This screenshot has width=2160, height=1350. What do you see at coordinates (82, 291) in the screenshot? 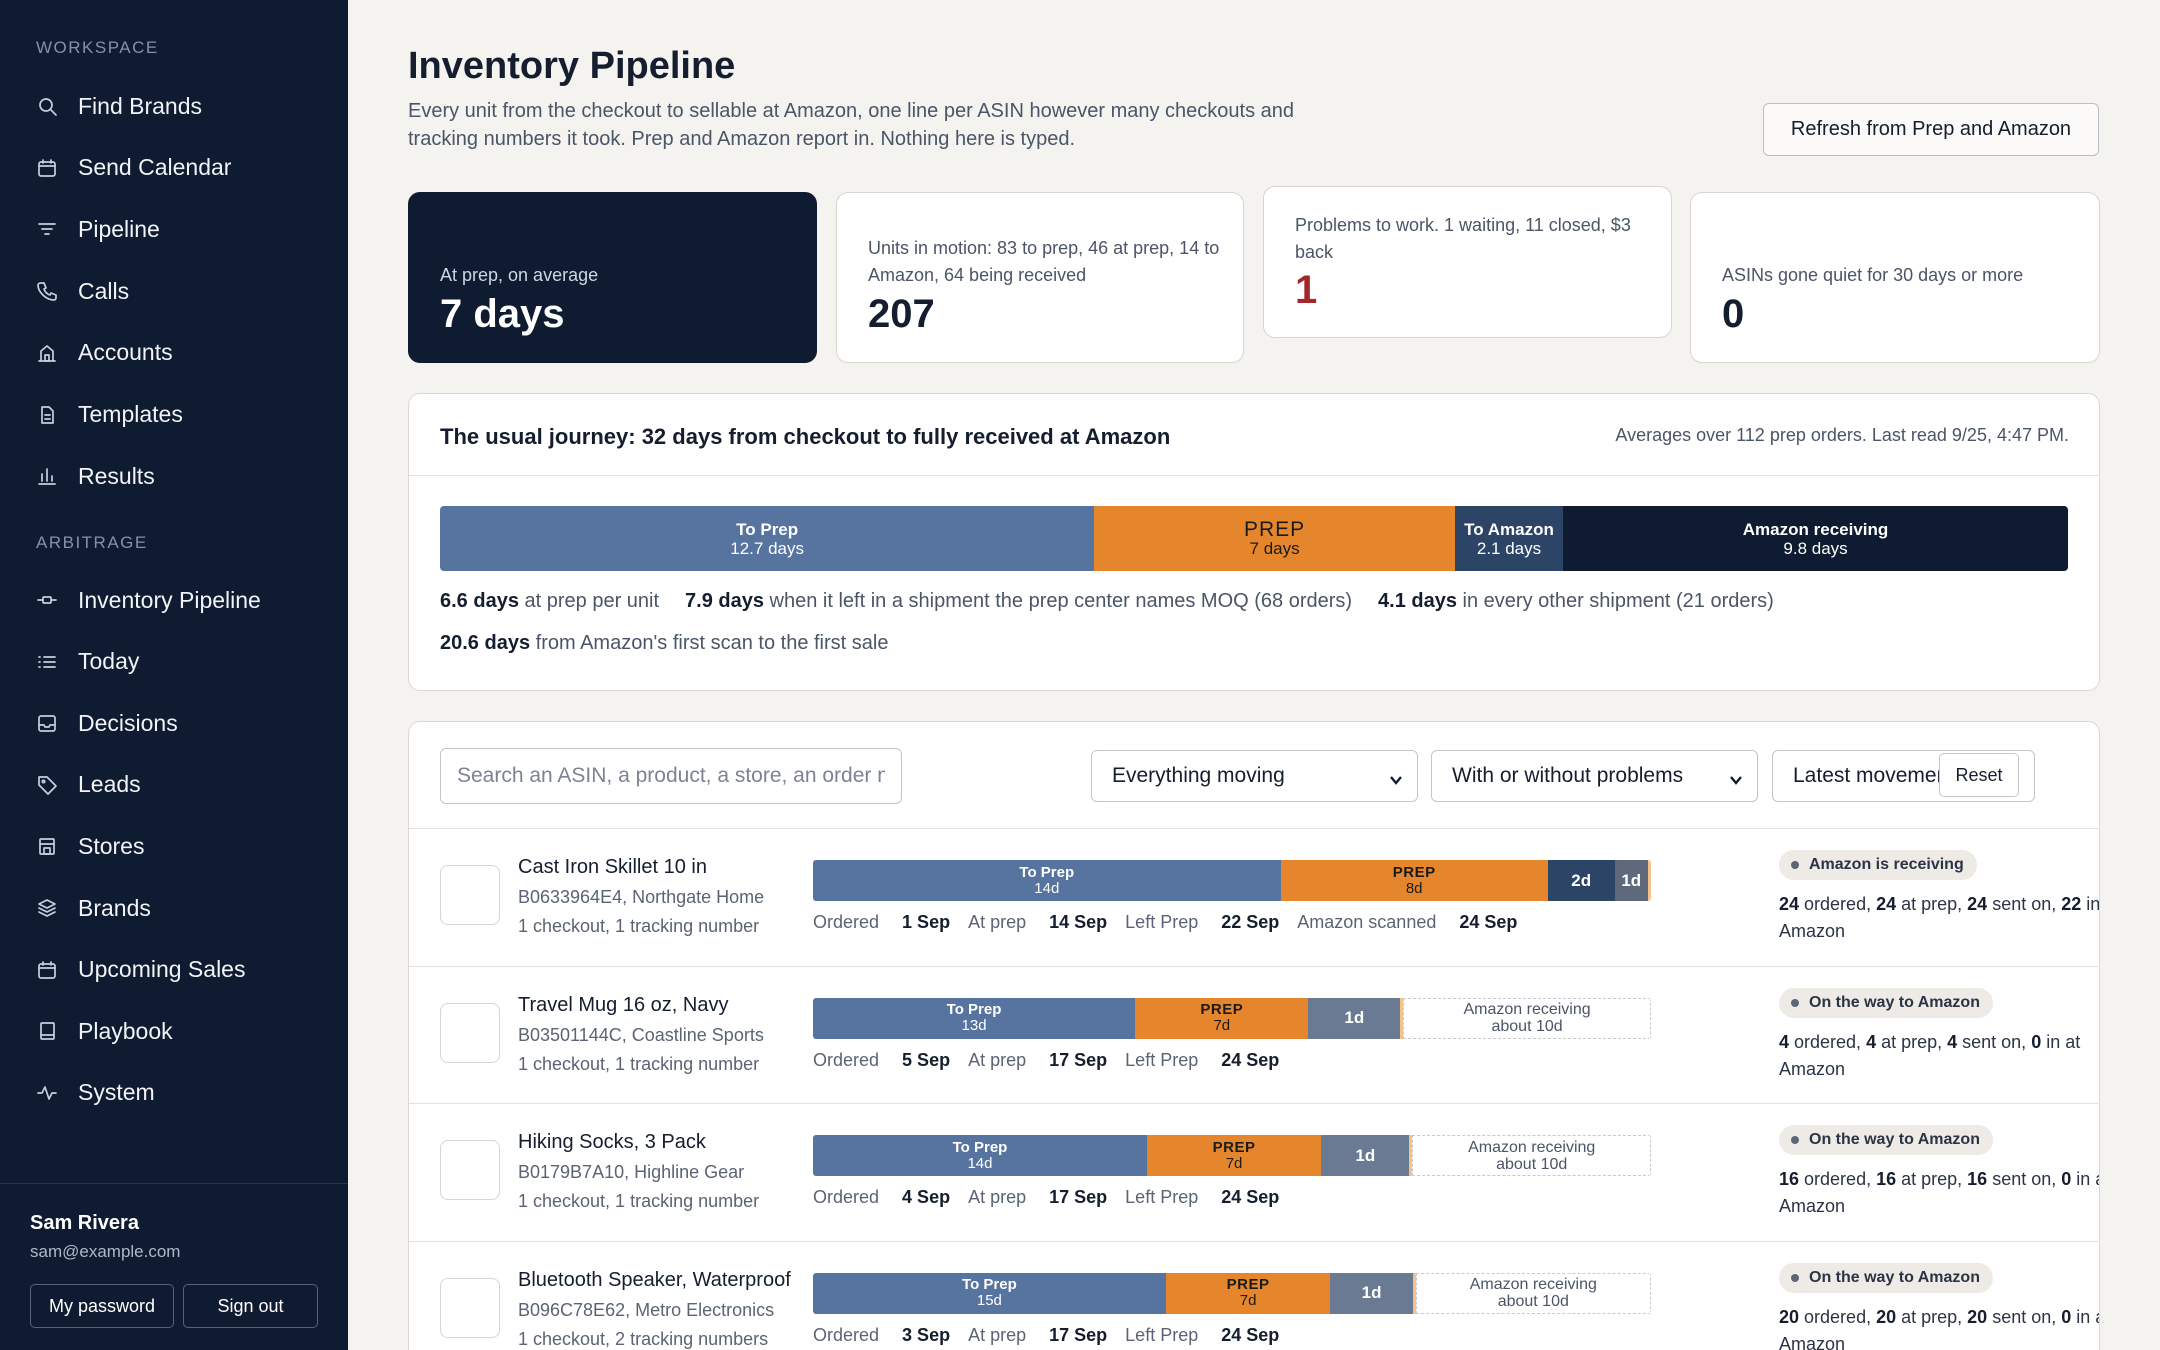
I see `sidebar-item-calls: Calls` at bounding box center [82, 291].